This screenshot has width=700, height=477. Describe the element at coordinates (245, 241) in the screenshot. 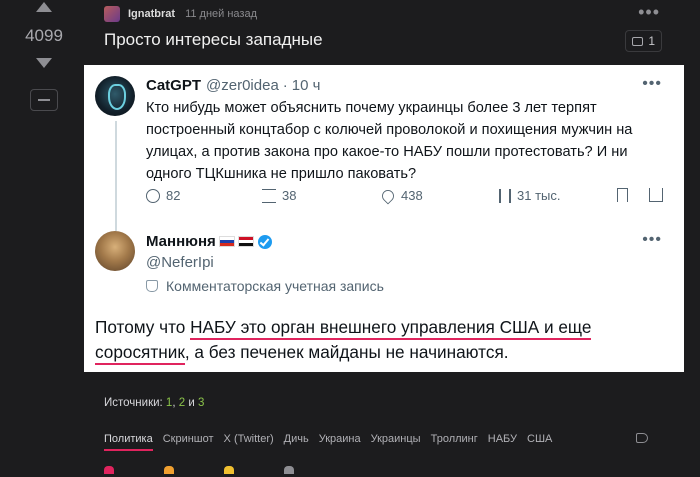

I see `syria-flag-icon` at that location.